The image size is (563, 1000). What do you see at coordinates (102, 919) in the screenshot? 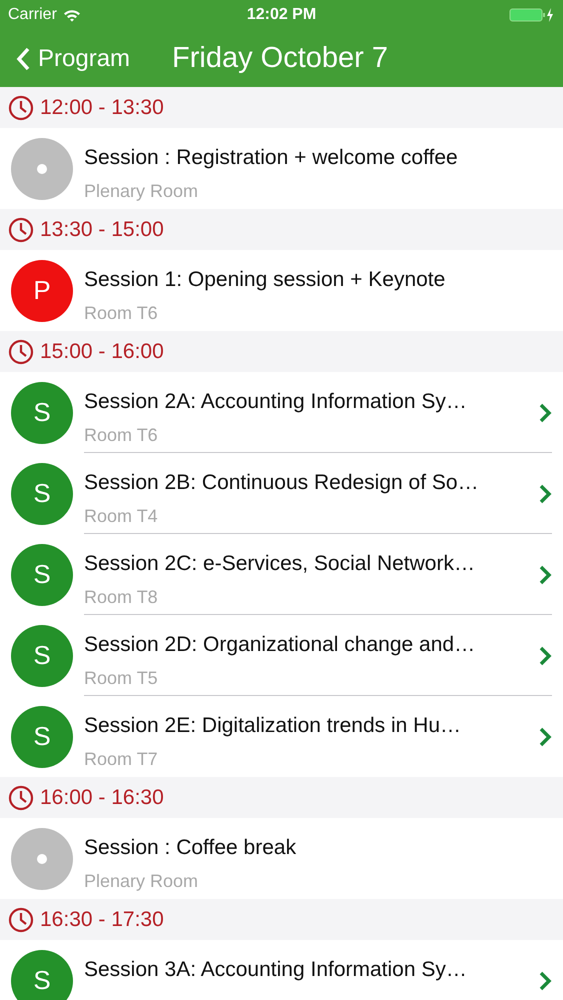
I see `time-range: 16:30 - 17:30` at bounding box center [102, 919].